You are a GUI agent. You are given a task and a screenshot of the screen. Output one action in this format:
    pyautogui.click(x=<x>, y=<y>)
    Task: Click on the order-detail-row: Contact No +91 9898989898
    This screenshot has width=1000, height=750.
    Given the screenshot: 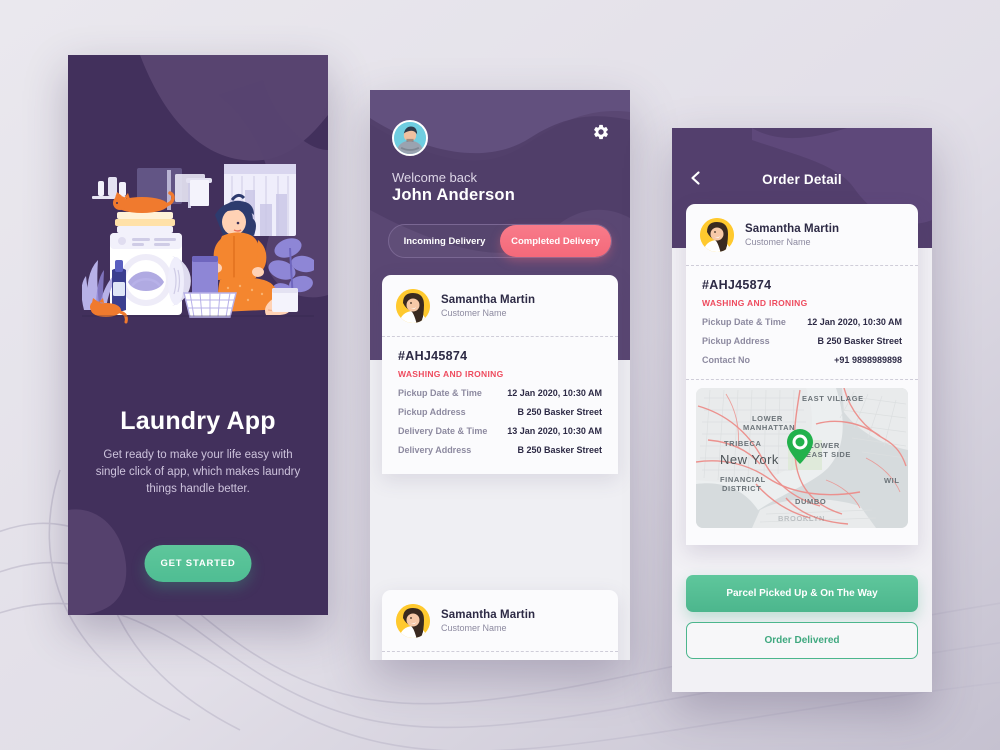 What is the action you would take?
    pyautogui.click(x=802, y=360)
    